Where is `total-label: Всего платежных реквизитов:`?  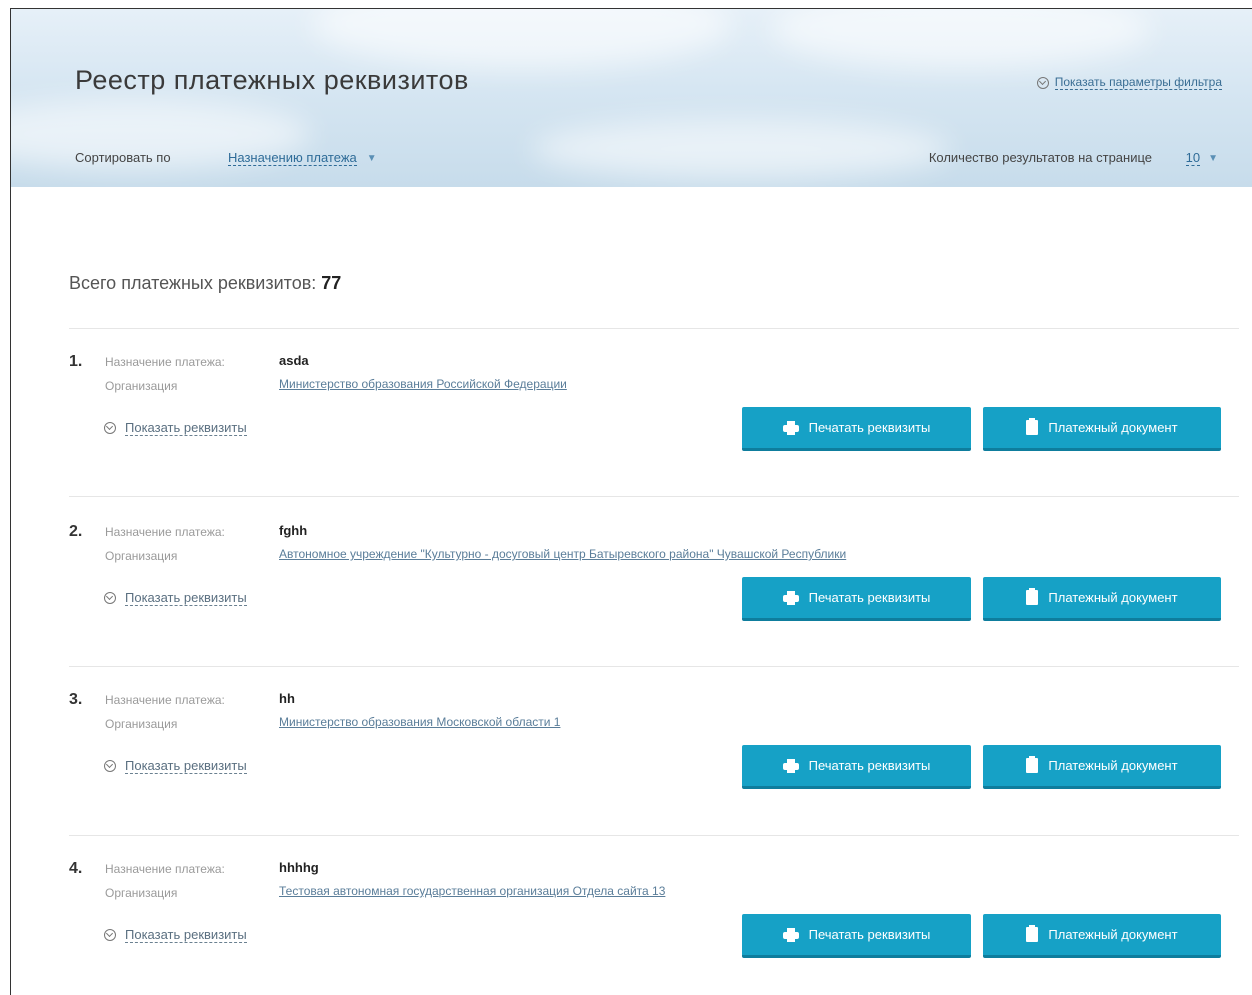
total-label: Всего платежных реквизитов: is located at coordinates (193, 283).